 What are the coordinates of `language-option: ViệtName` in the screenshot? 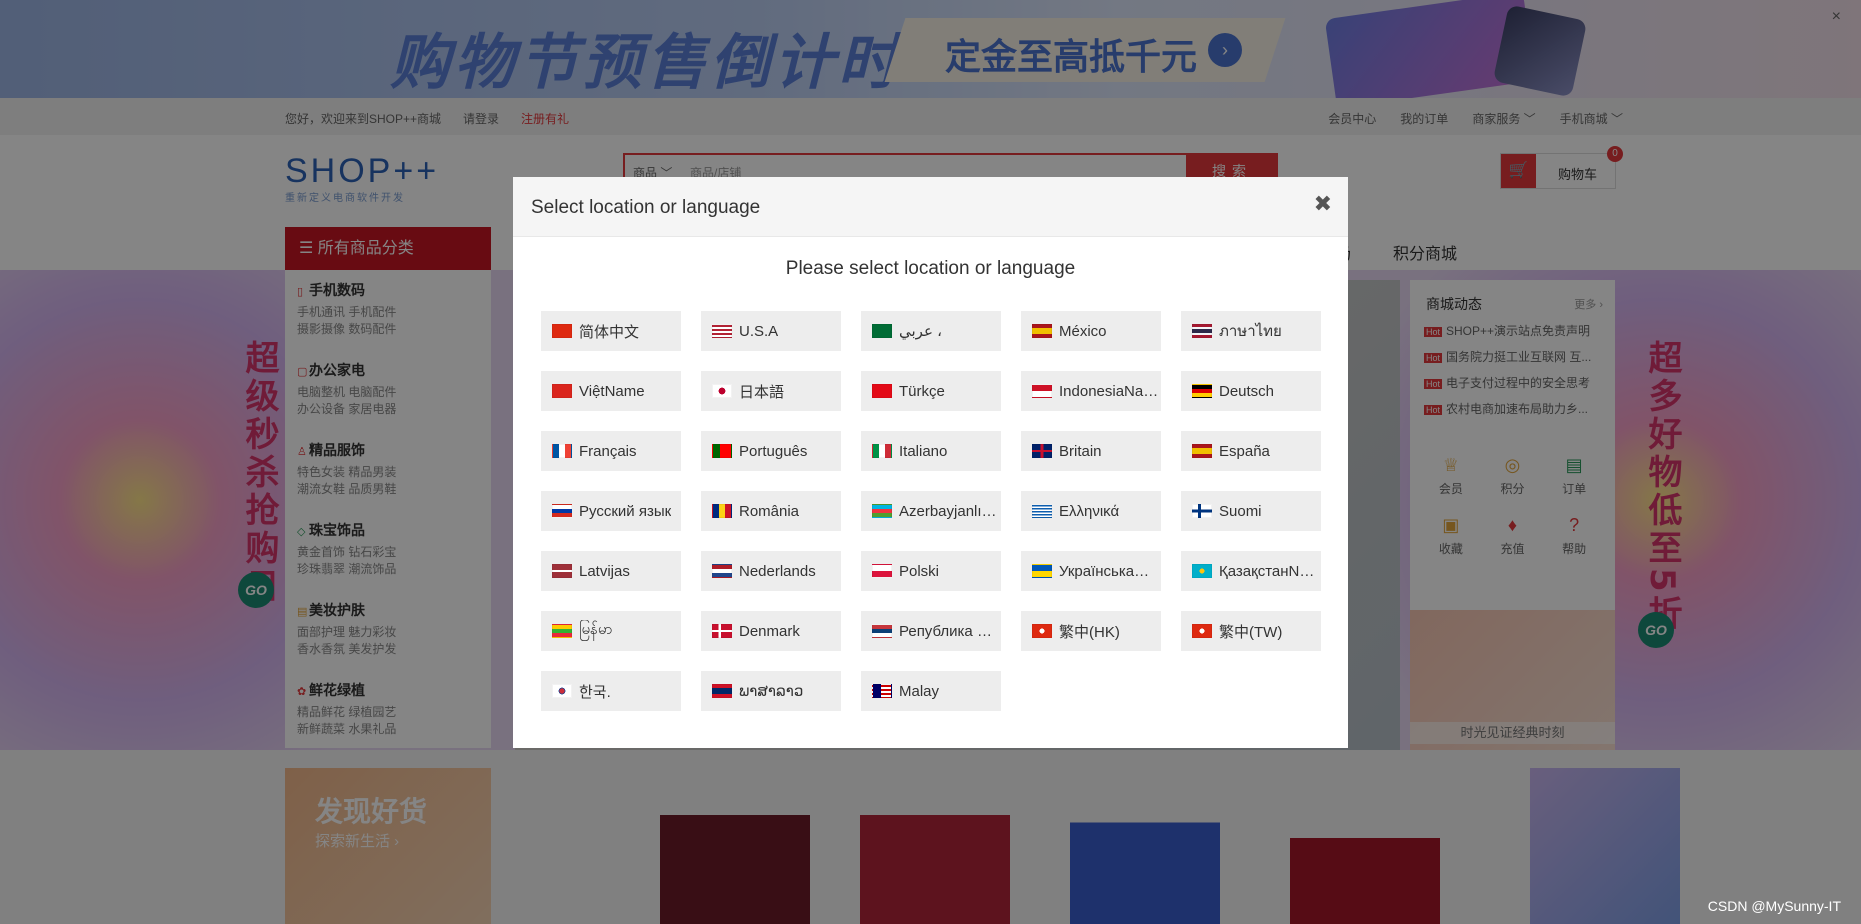 It's located at (611, 391).